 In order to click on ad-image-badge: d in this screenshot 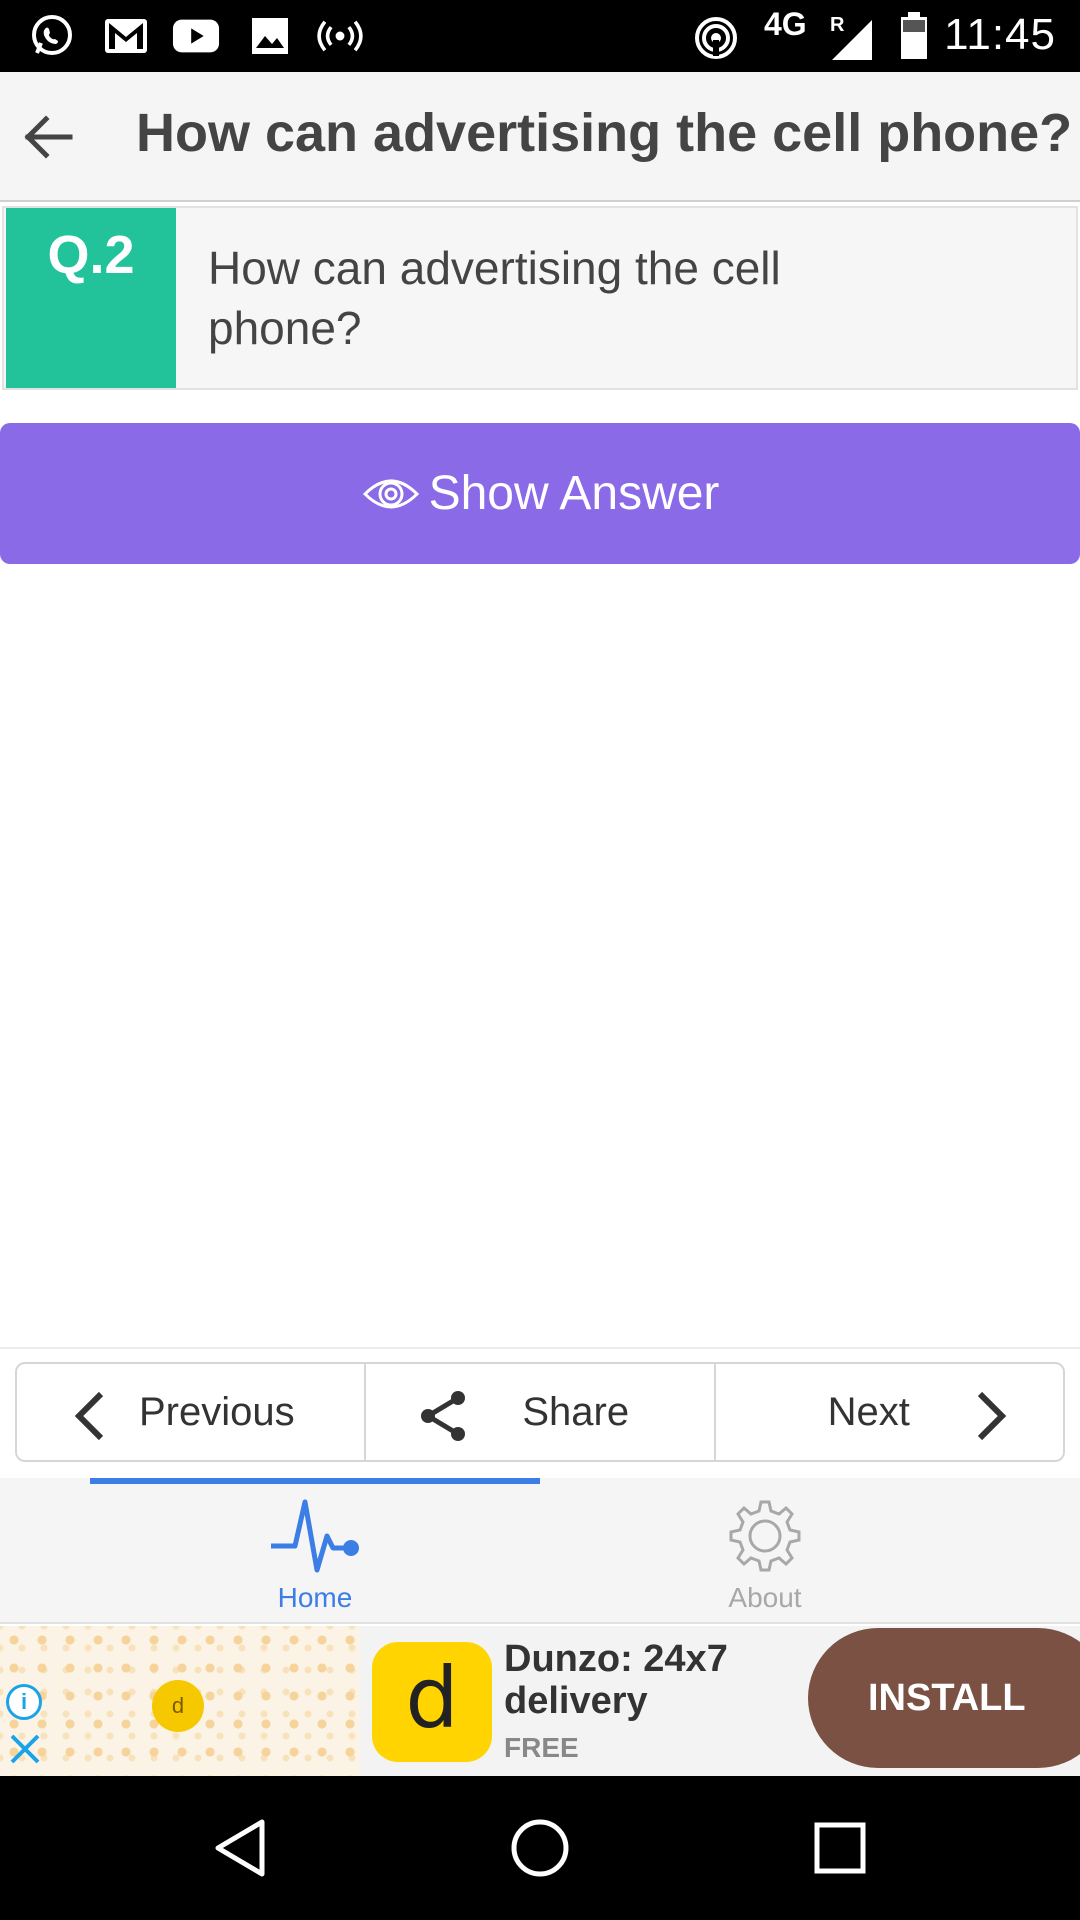, I will do `click(178, 1706)`.